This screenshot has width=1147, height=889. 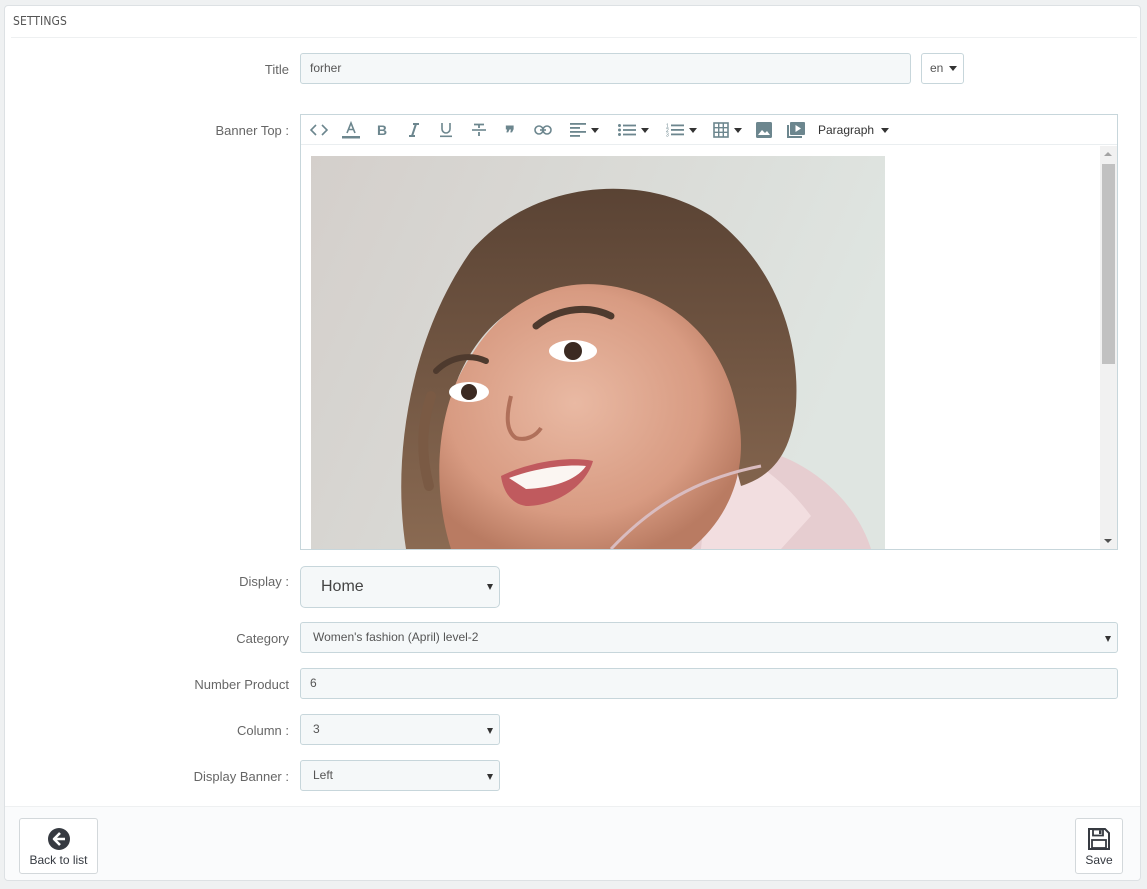 What do you see at coordinates (1099, 839) in the screenshot?
I see `save-icon` at bounding box center [1099, 839].